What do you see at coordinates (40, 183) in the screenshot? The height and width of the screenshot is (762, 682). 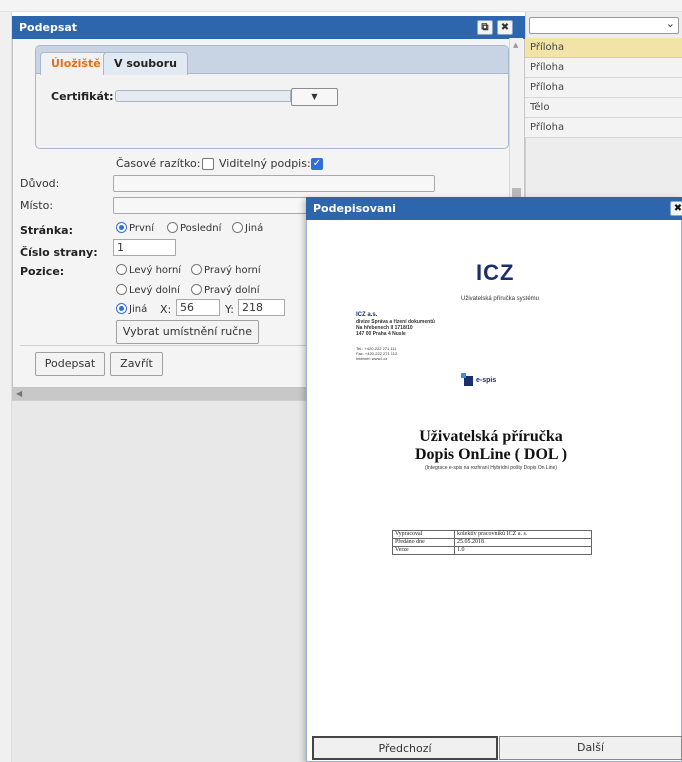 I see `reason-label: Důvod:` at bounding box center [40, 183].